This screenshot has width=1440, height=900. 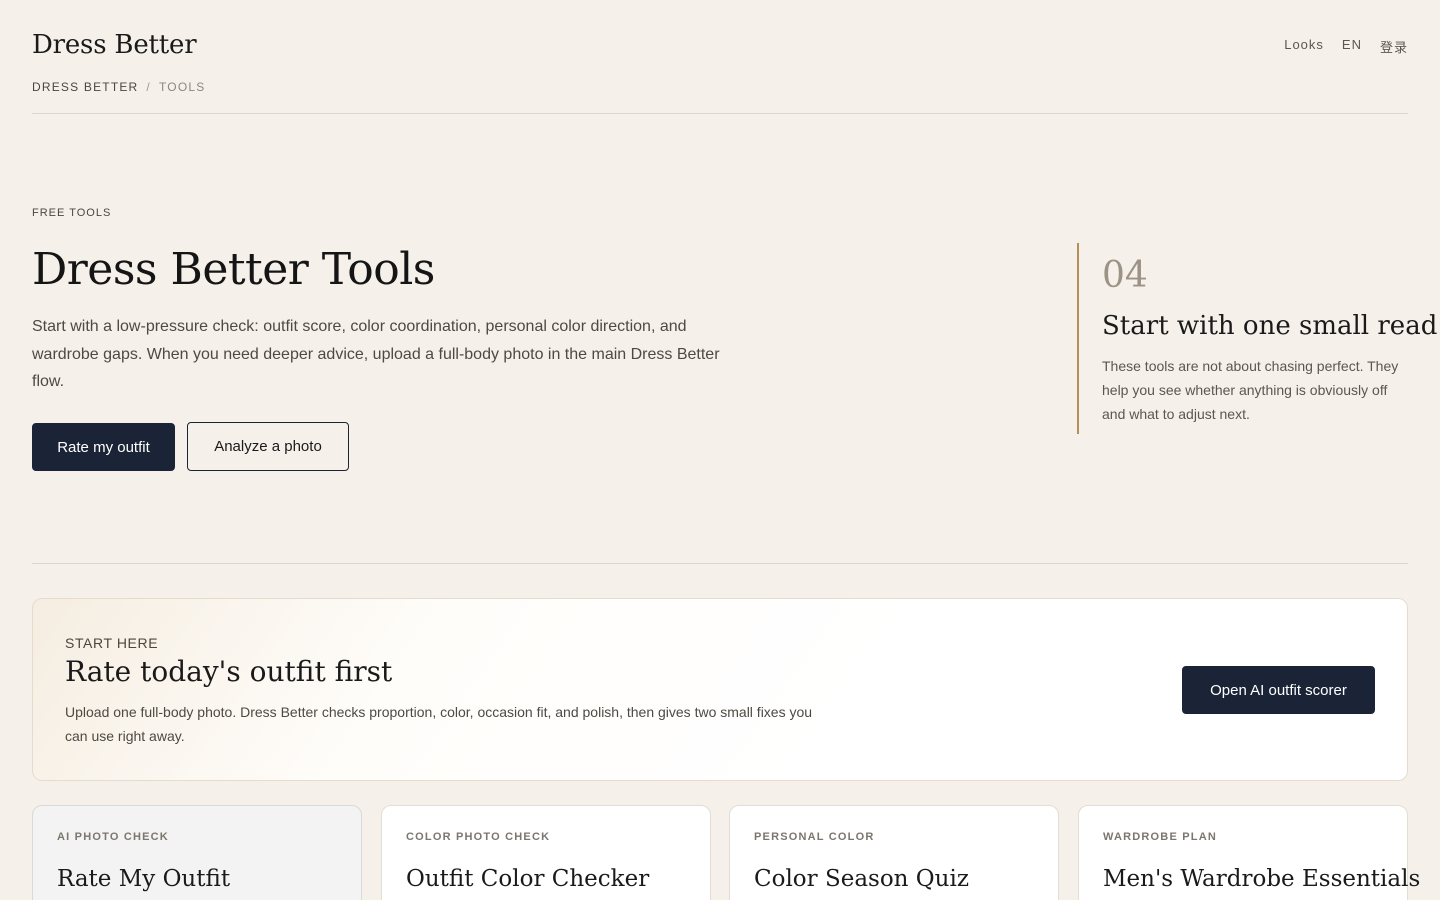 I want to click on aside-number: 04, so click(x=1125, y=275).